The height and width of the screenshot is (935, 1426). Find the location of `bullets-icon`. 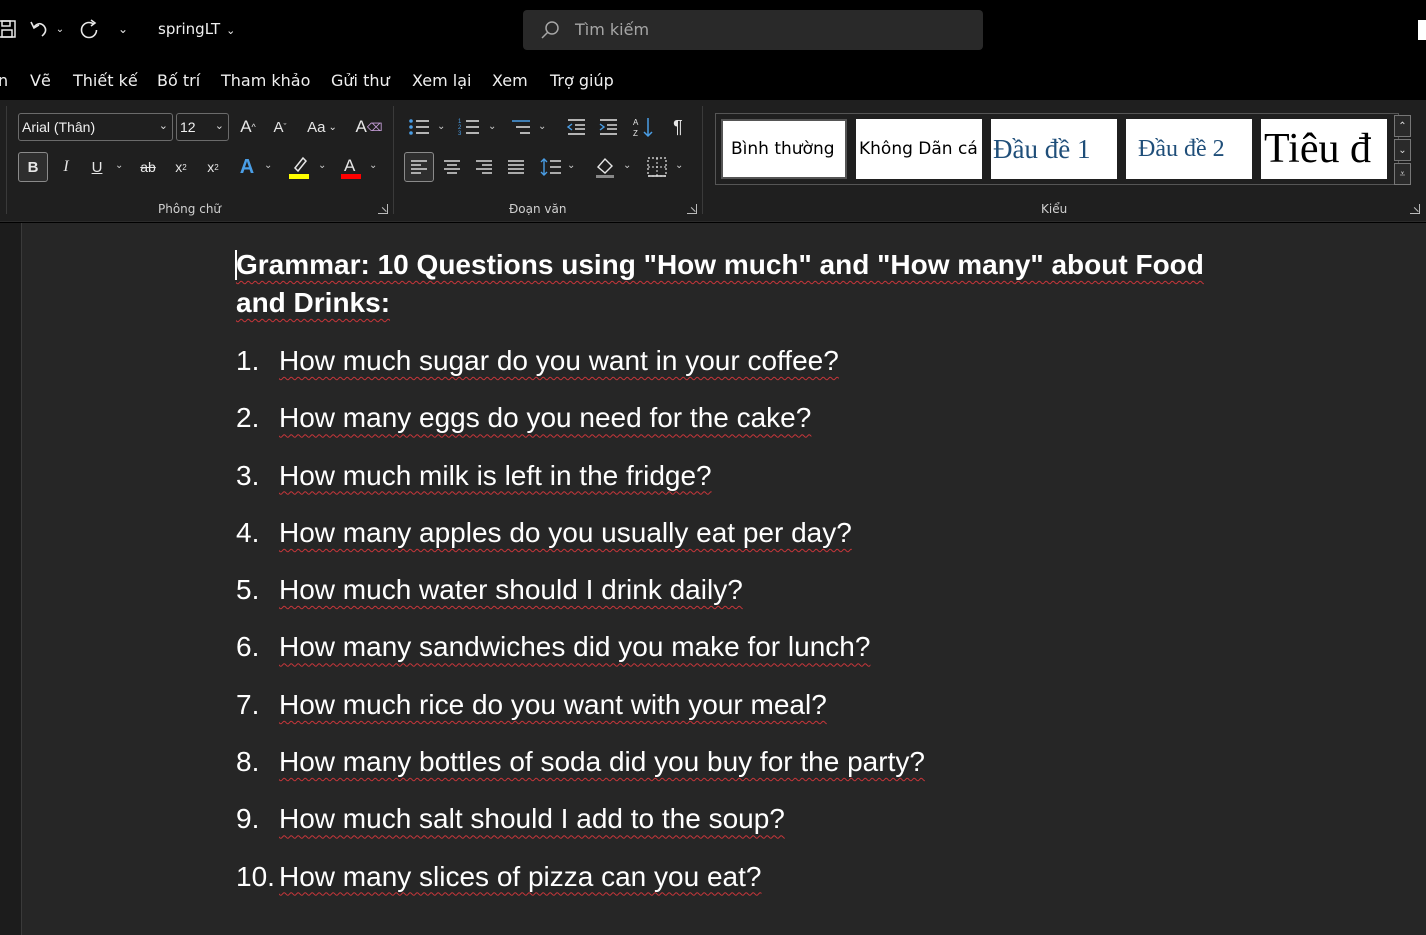

bullets-icon is located at coordinates (419, 127).